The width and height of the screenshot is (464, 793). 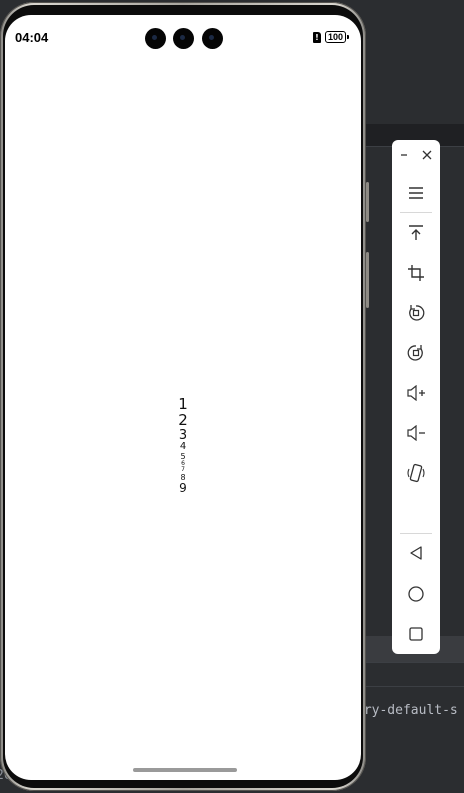 I want to click on back-icon, so click(x=416, y=553).